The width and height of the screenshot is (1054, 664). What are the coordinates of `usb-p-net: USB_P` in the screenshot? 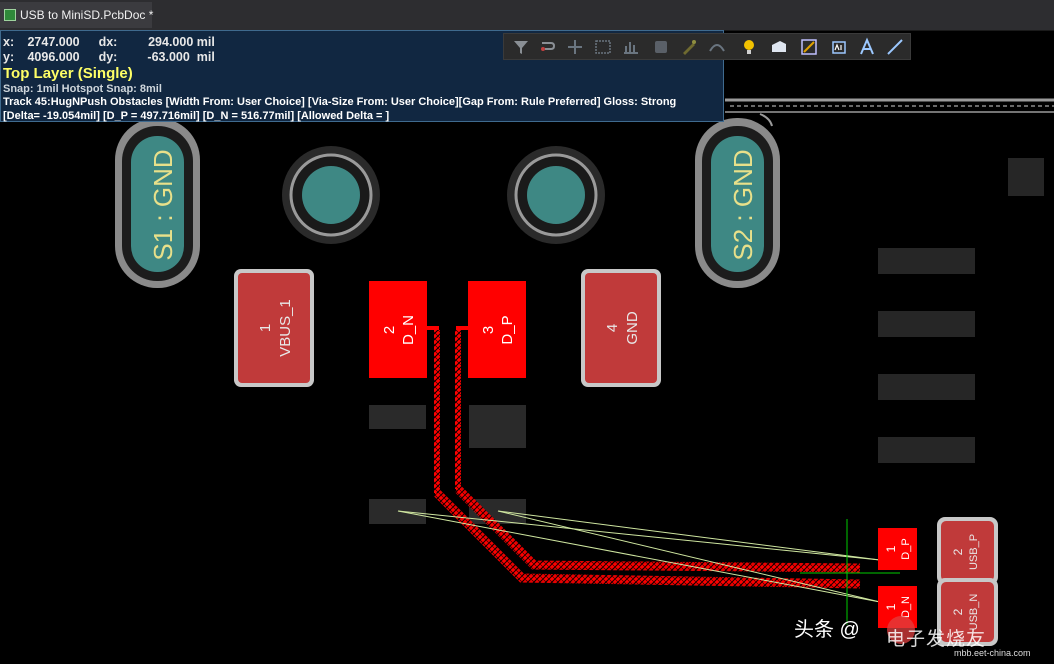 It's located at (974, 552).